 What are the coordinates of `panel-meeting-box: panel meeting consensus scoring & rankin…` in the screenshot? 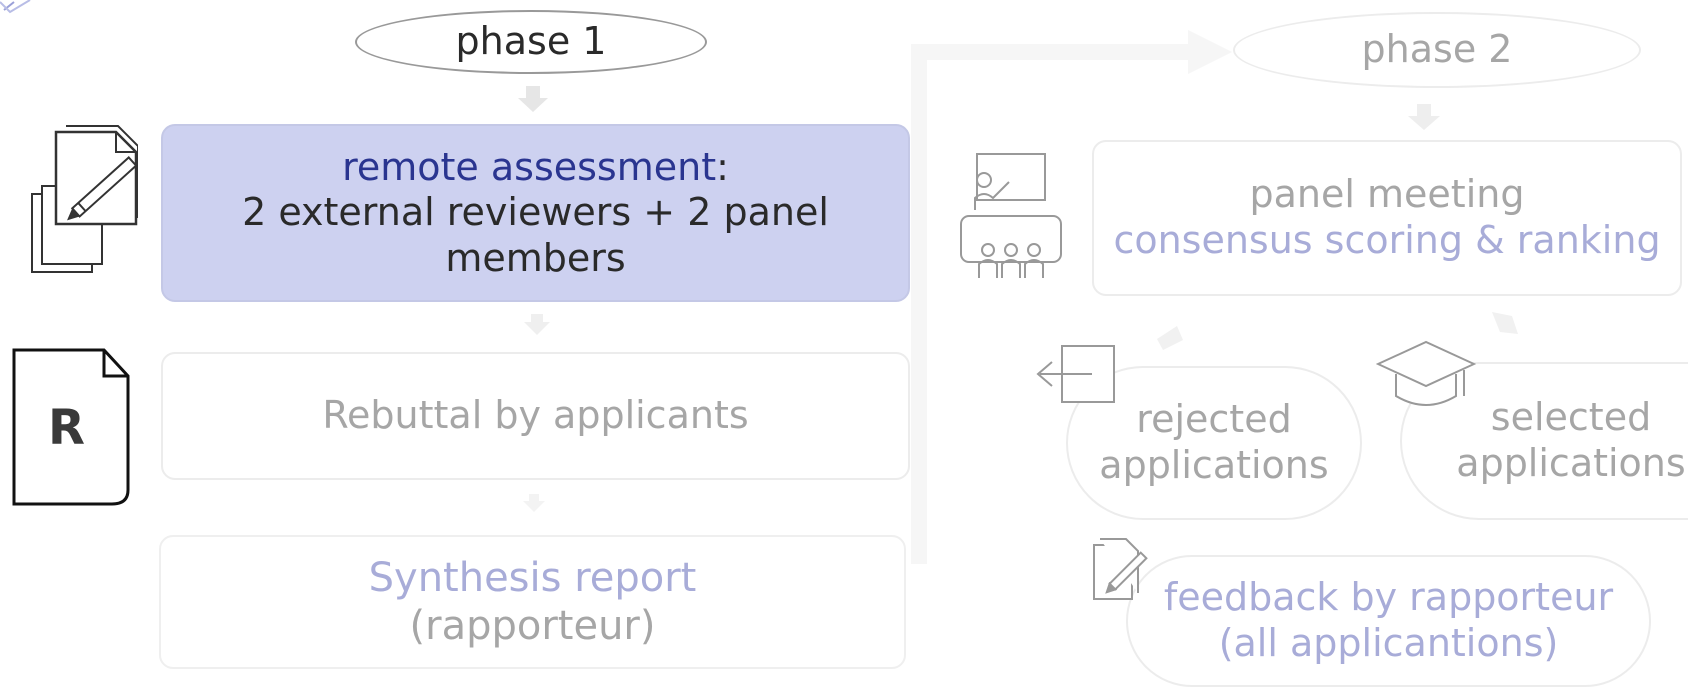 It's located at (1387, 218).